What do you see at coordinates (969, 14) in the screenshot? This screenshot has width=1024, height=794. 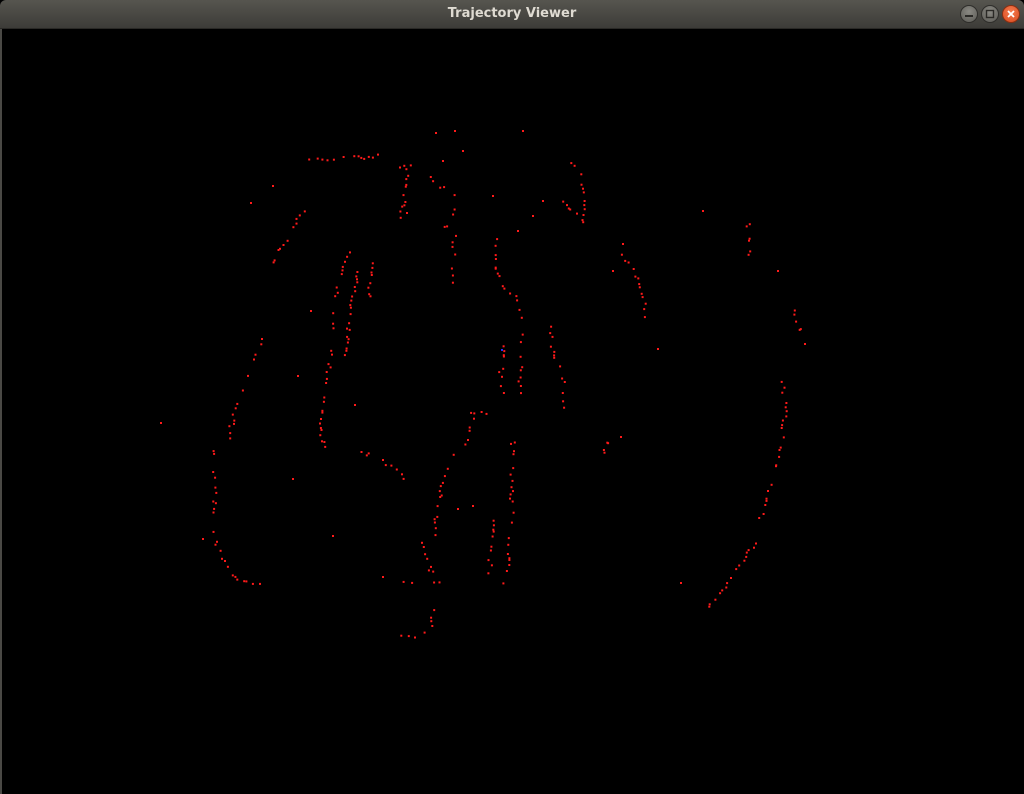 I see `minimize-button` at bounding box center [969, 14].